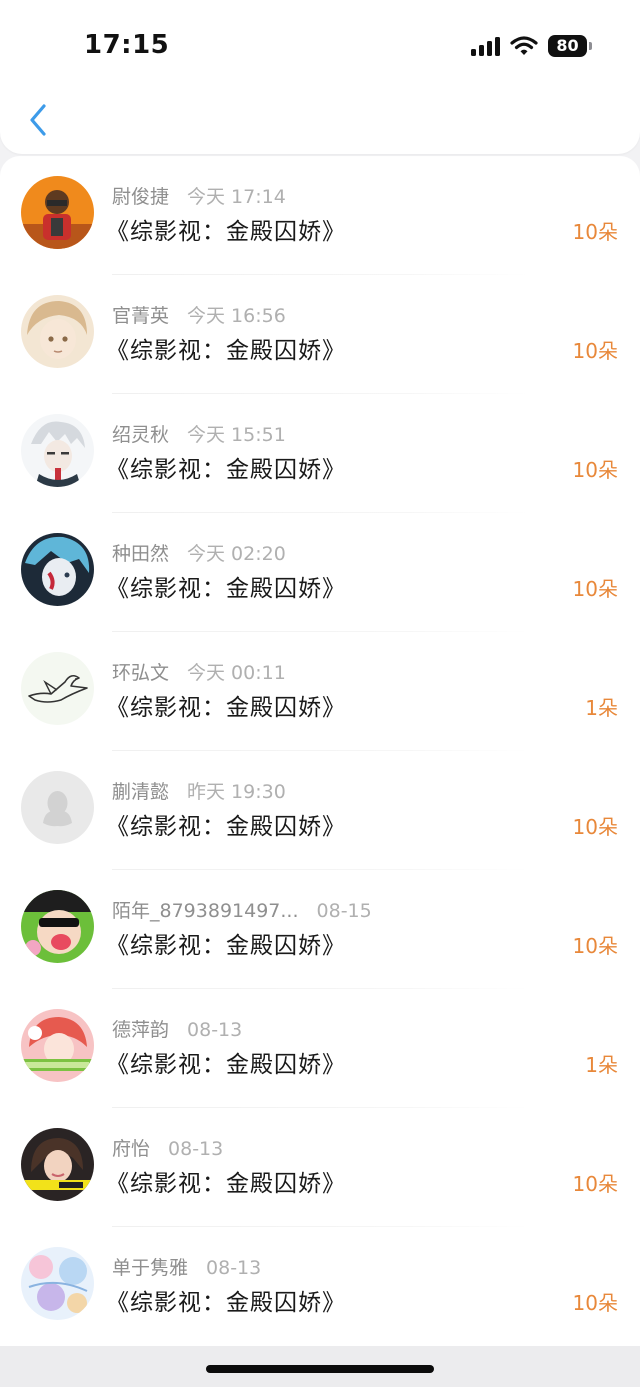  What do you see at coordinates (320, 1286) in the screenshot?
I see `list-item: 单于隽雅 08-13 《综影视：金殿囚娇》 10朵` at bounding box center [320, 1286].